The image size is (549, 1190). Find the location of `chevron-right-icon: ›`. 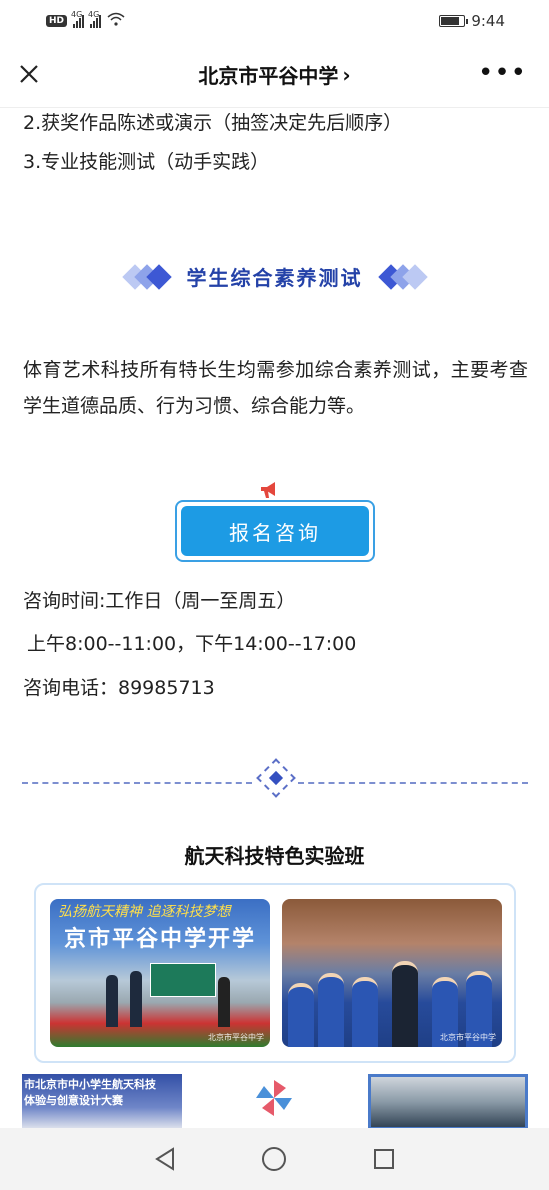

chevron-right-icon: › is located at coordinates (346, 74).